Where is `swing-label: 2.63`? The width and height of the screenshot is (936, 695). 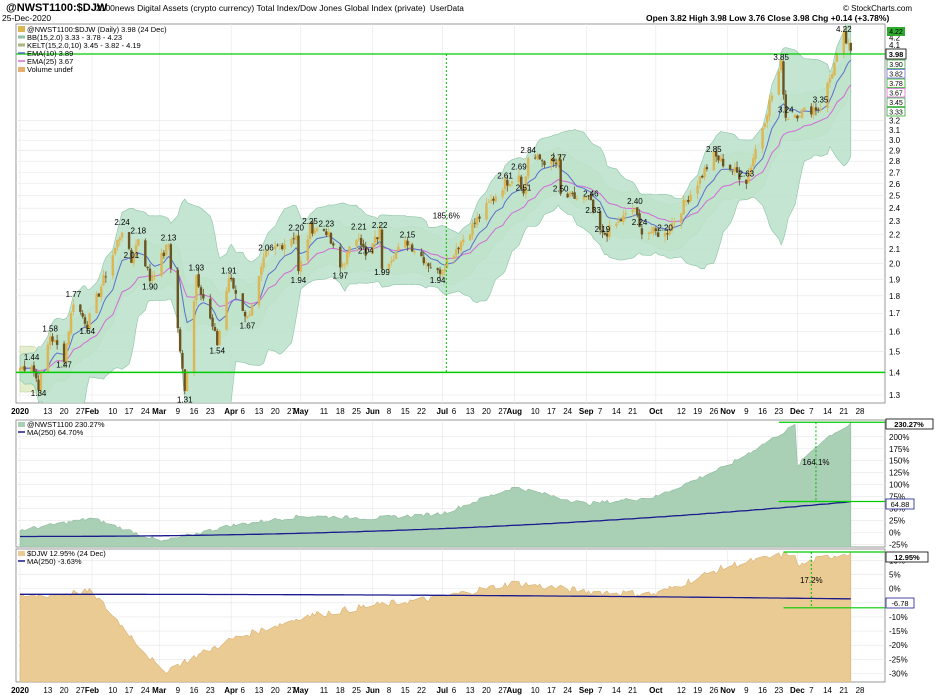
swing-label: 2.63 is located at coordinates (747, 173).